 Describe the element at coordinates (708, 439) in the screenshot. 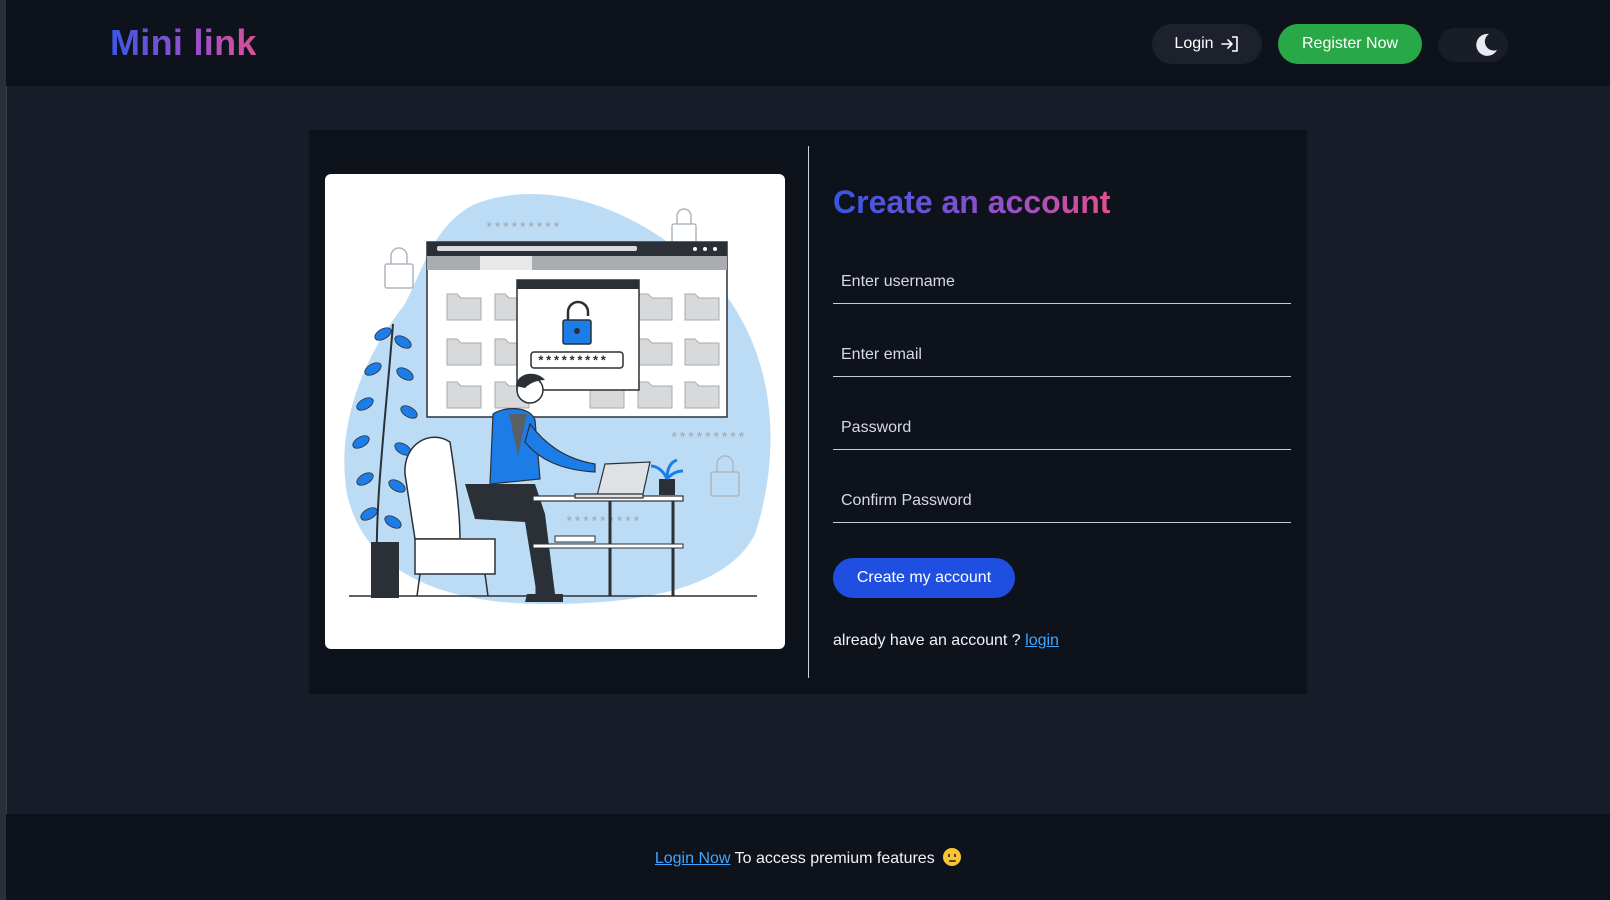

I see `password-mask-right: *********` at that location.